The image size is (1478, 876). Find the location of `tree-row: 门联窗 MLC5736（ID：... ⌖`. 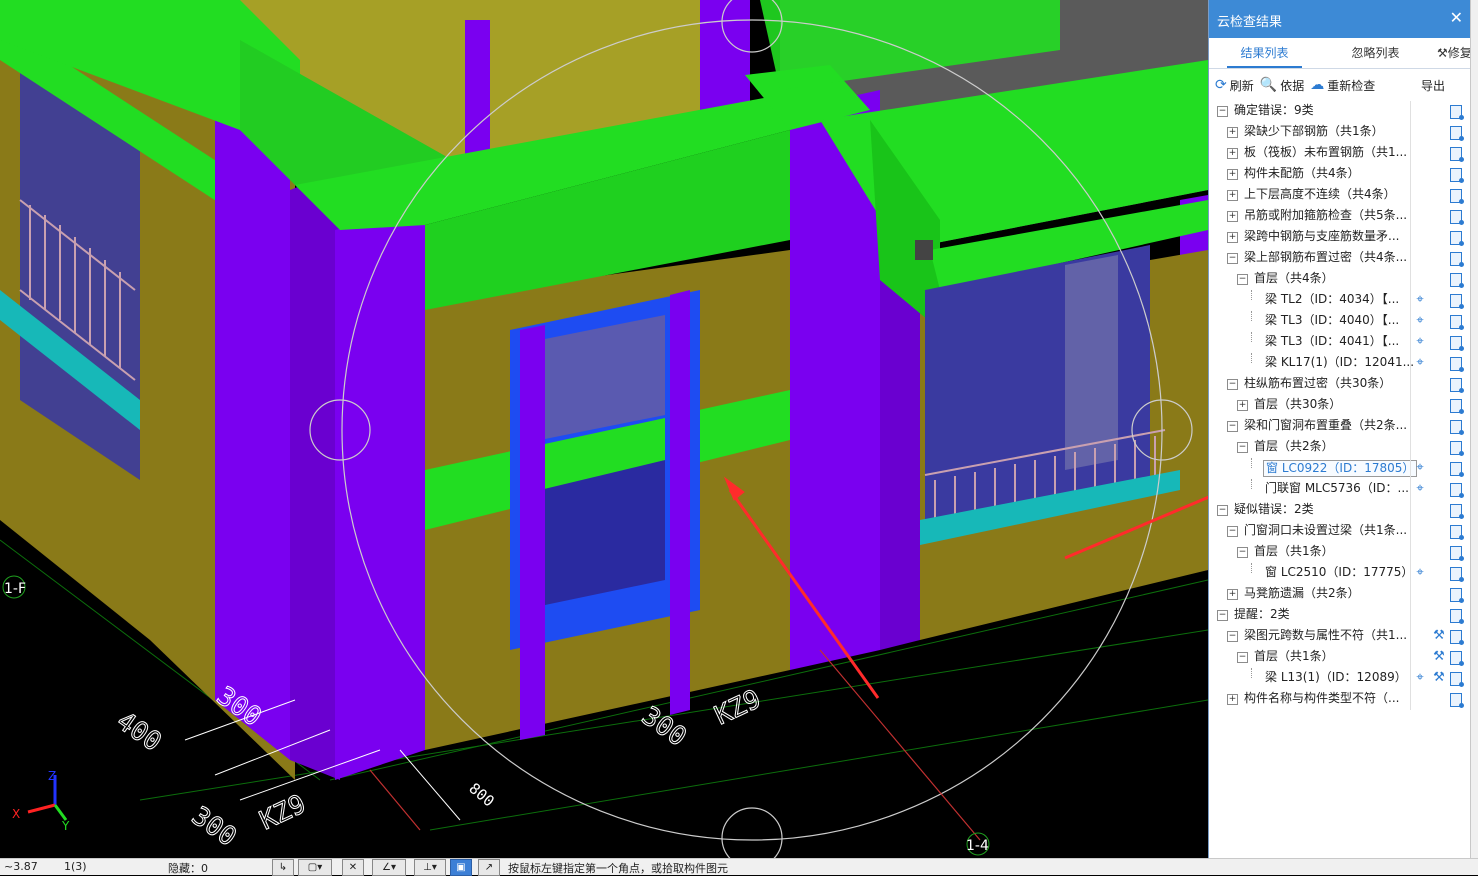

tree-row: 门联窗 MLC5736（ID：... ⌖ is located at coordinates (1340, 489).